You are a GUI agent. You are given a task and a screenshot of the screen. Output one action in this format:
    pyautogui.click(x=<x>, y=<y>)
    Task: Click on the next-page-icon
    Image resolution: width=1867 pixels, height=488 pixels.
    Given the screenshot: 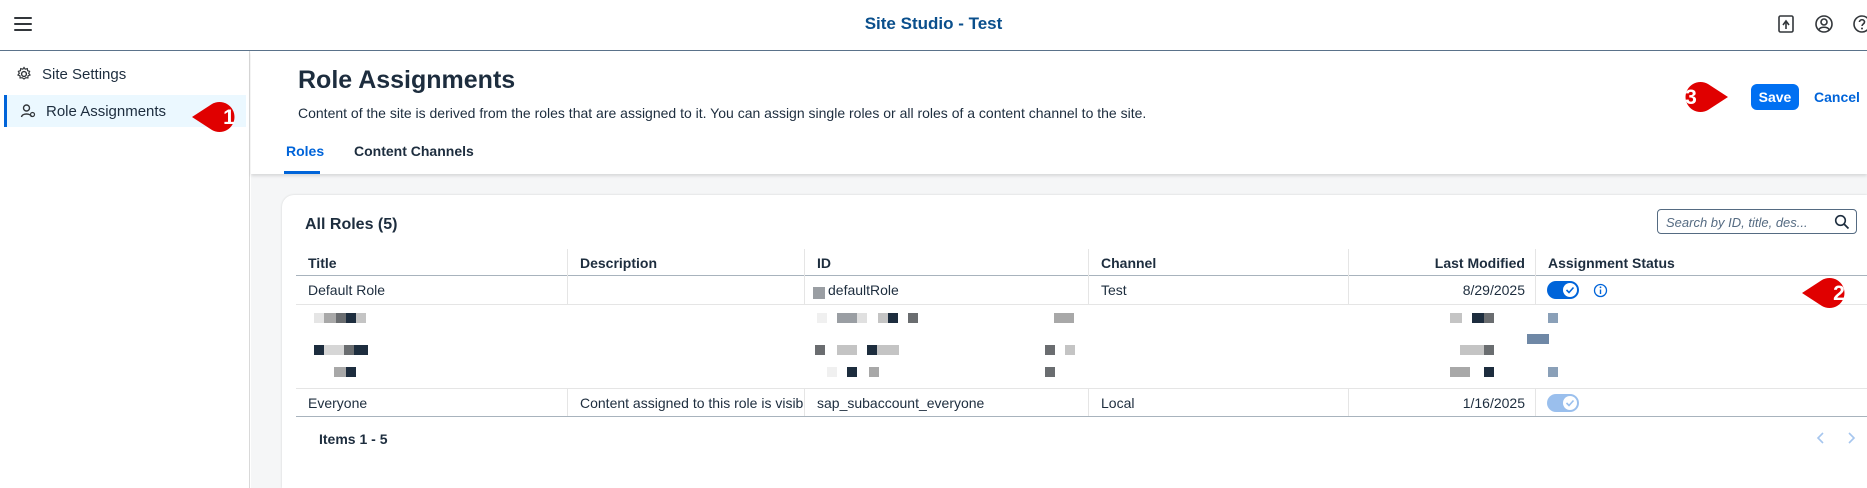 What is the action you would take?
    pyautogui.click(x=1851, y=440)
    